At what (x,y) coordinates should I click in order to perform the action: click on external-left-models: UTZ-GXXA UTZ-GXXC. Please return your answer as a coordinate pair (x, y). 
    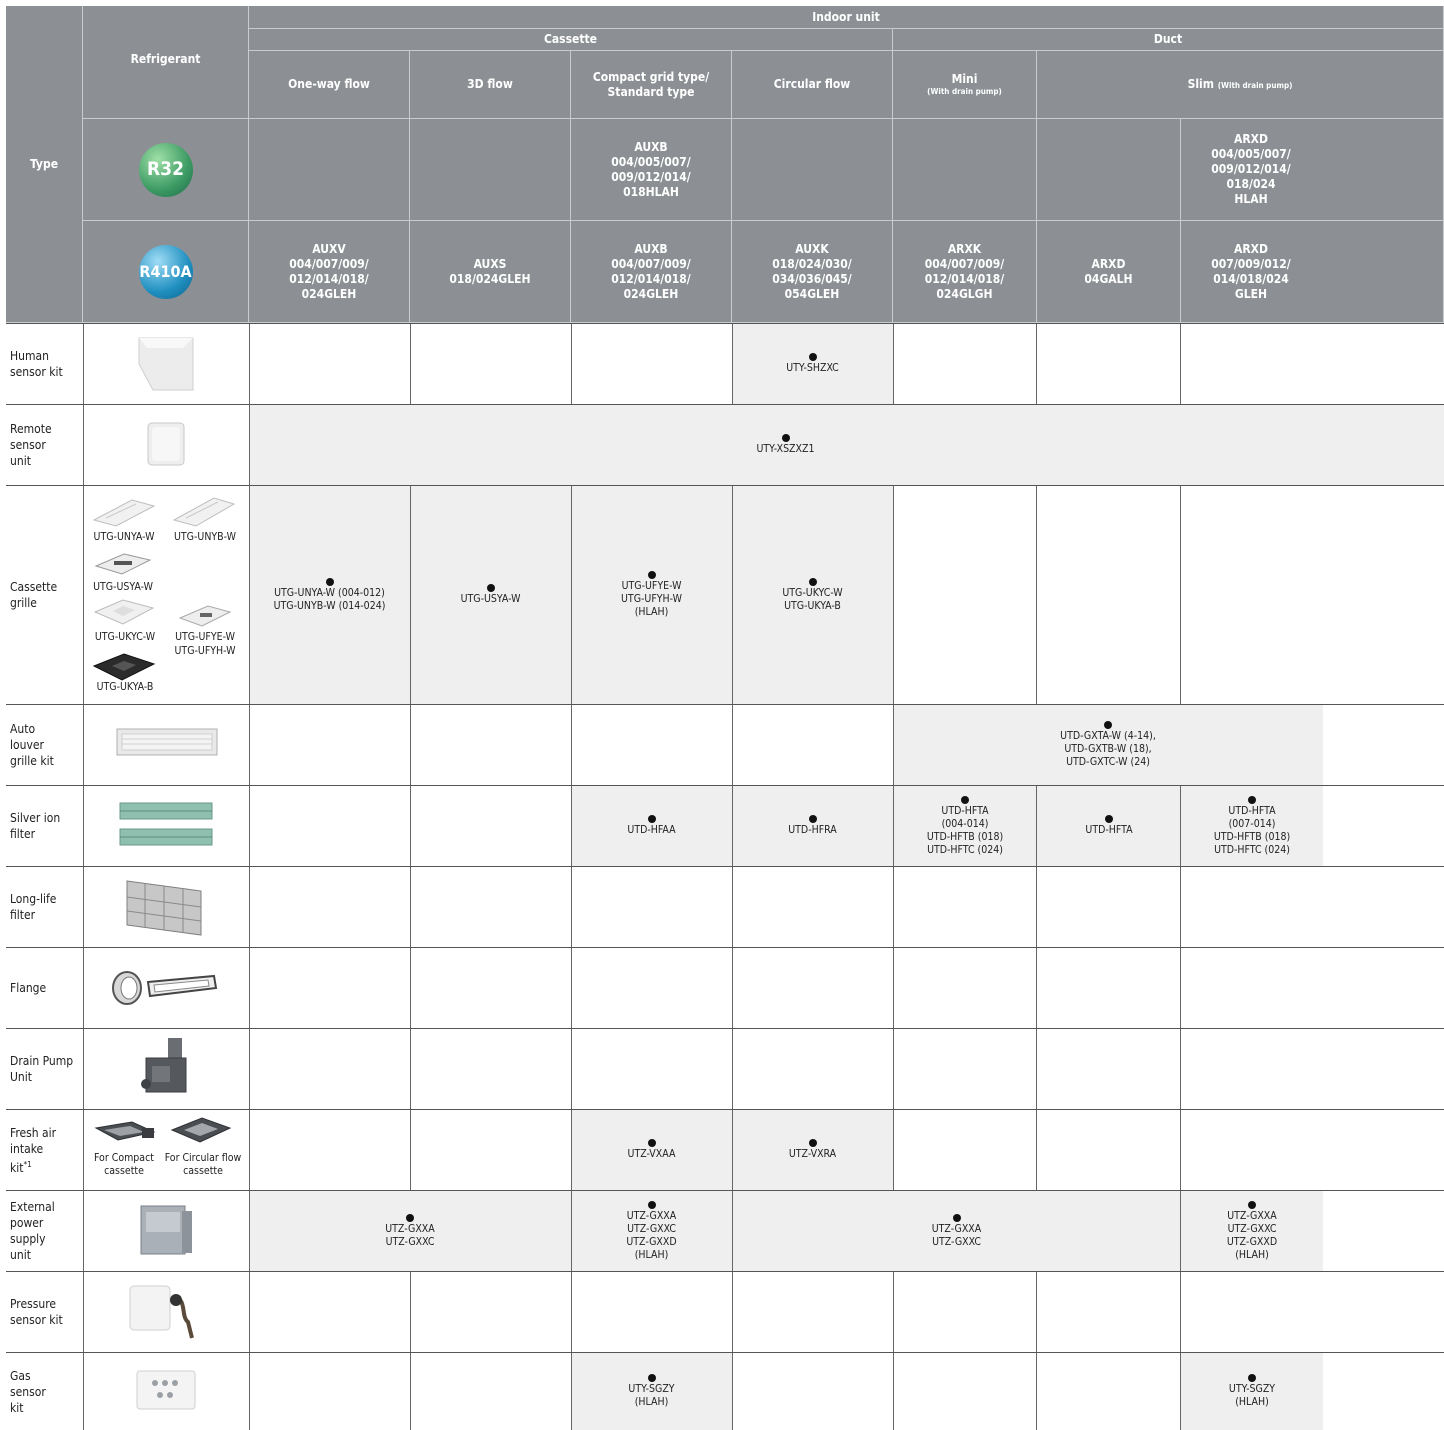
    Looking at the image, I should click on (410, 1236).